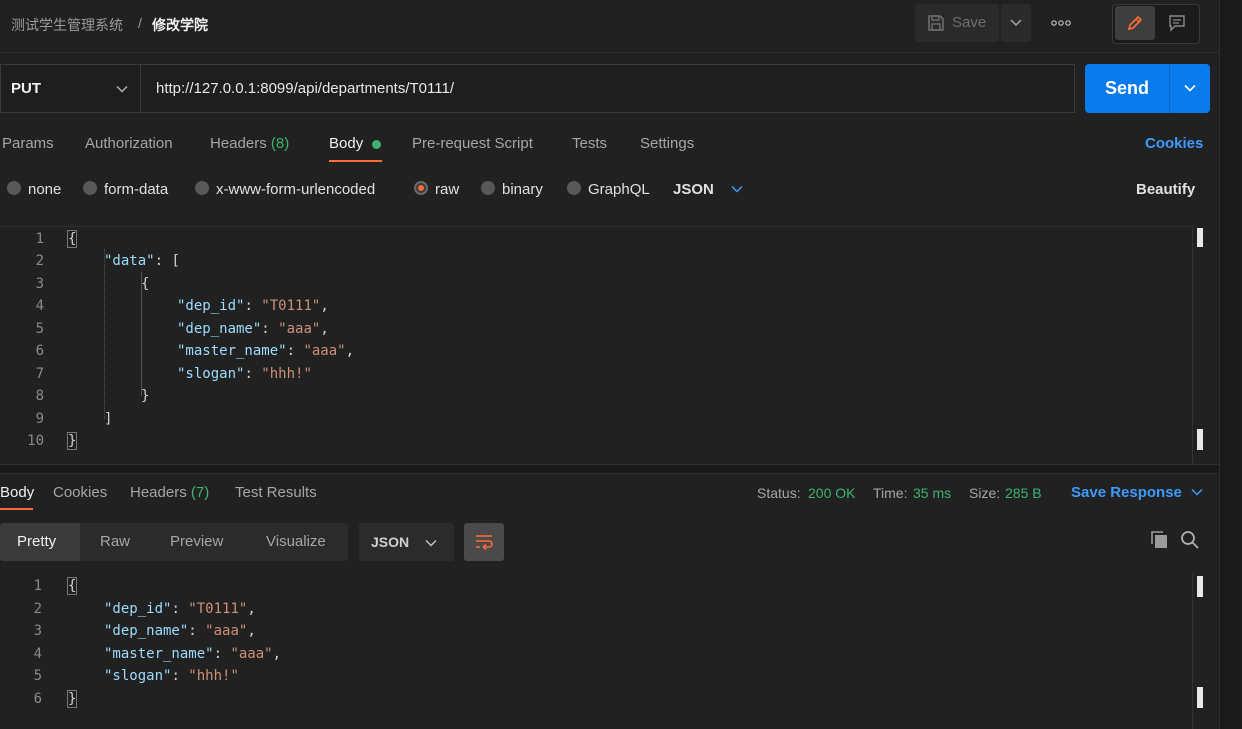  What do you see at coordinates (17, 492) in the screenshot?
I see `response-tab-body: Body` at bounding box center [17, 492].